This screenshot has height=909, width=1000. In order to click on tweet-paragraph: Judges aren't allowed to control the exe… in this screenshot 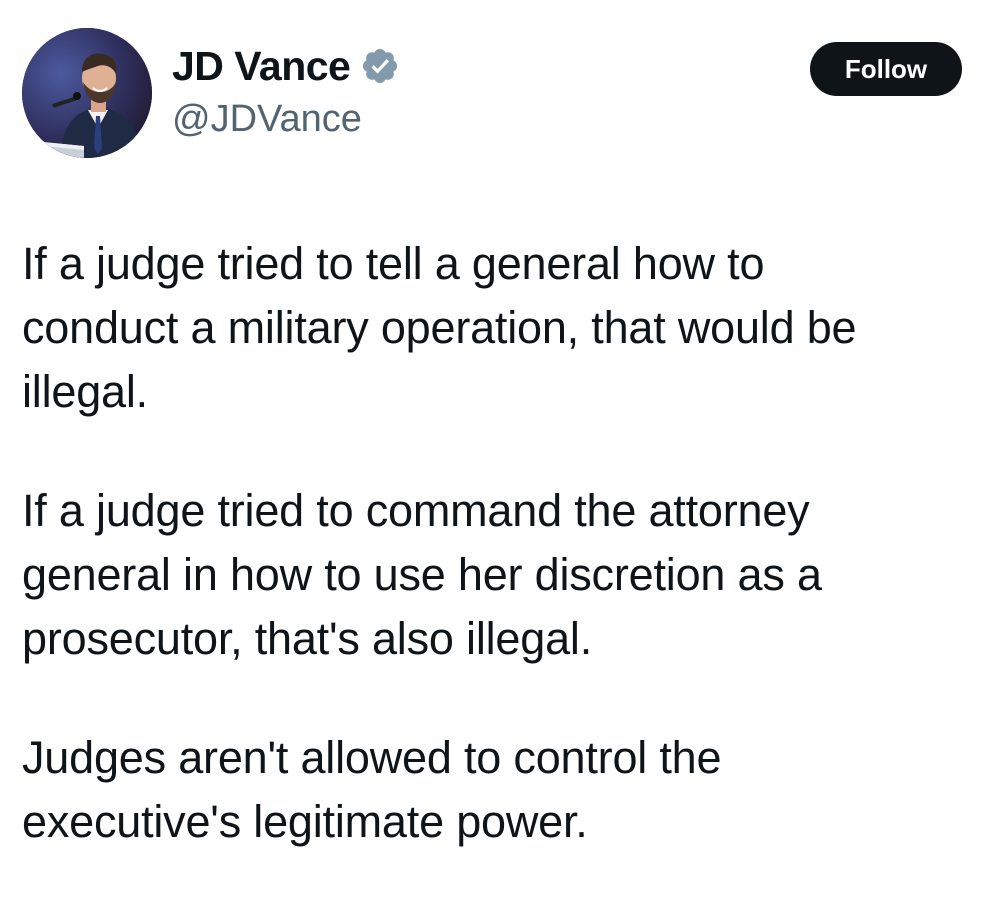, I will do `click(372, 789)`.